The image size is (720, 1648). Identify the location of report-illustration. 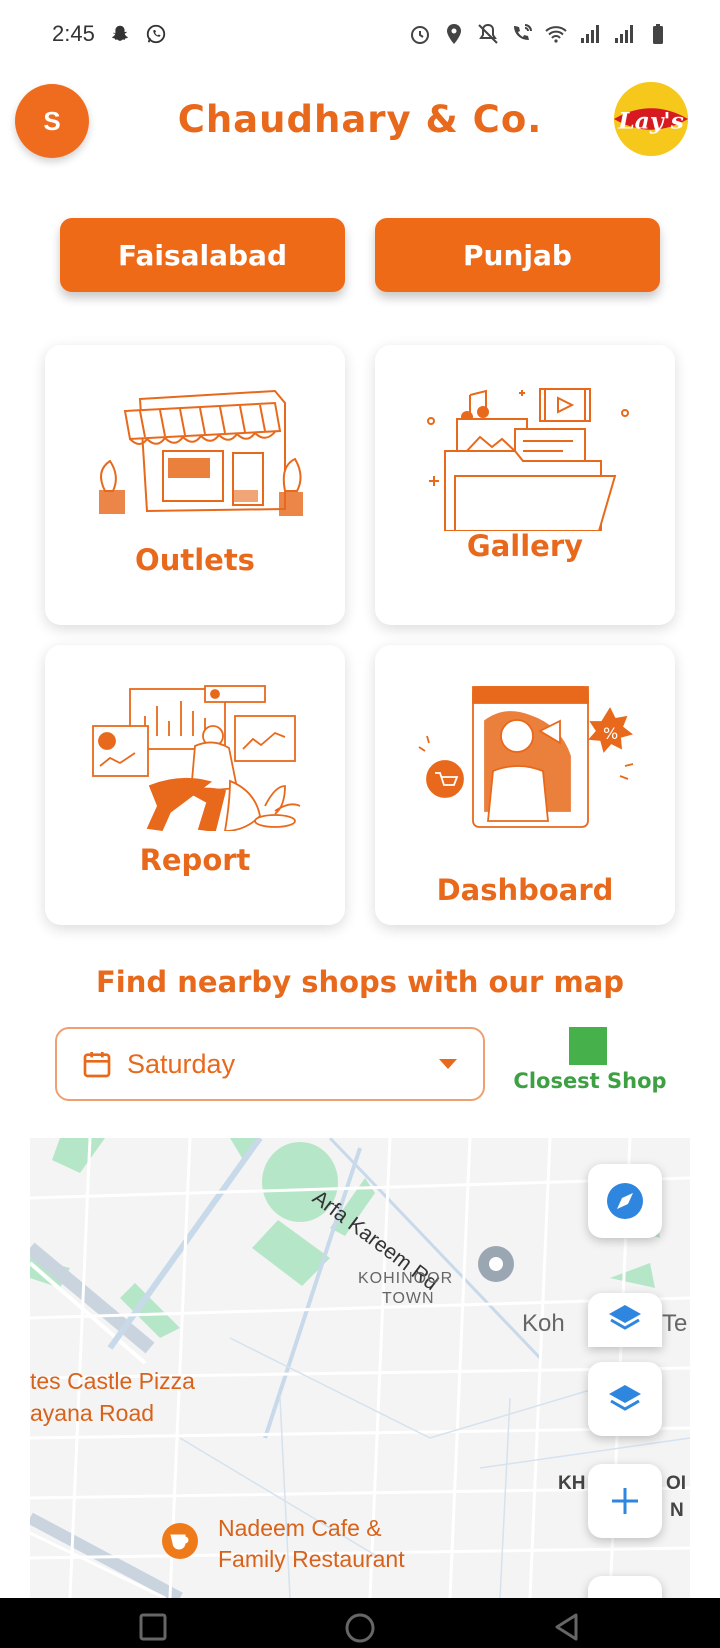
(196, 758).